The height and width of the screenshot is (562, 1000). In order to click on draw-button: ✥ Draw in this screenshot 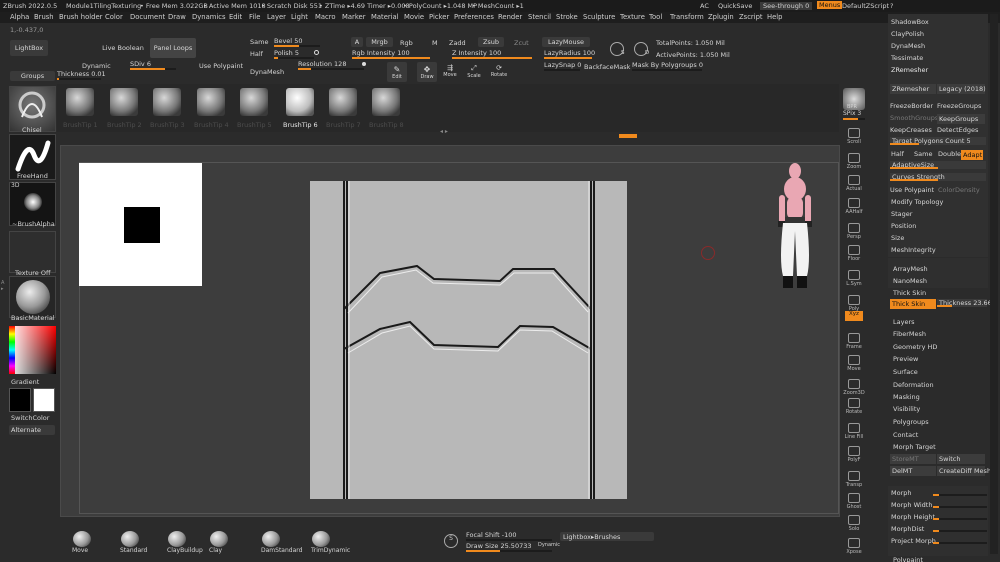, I will do `click(427, 72)`.